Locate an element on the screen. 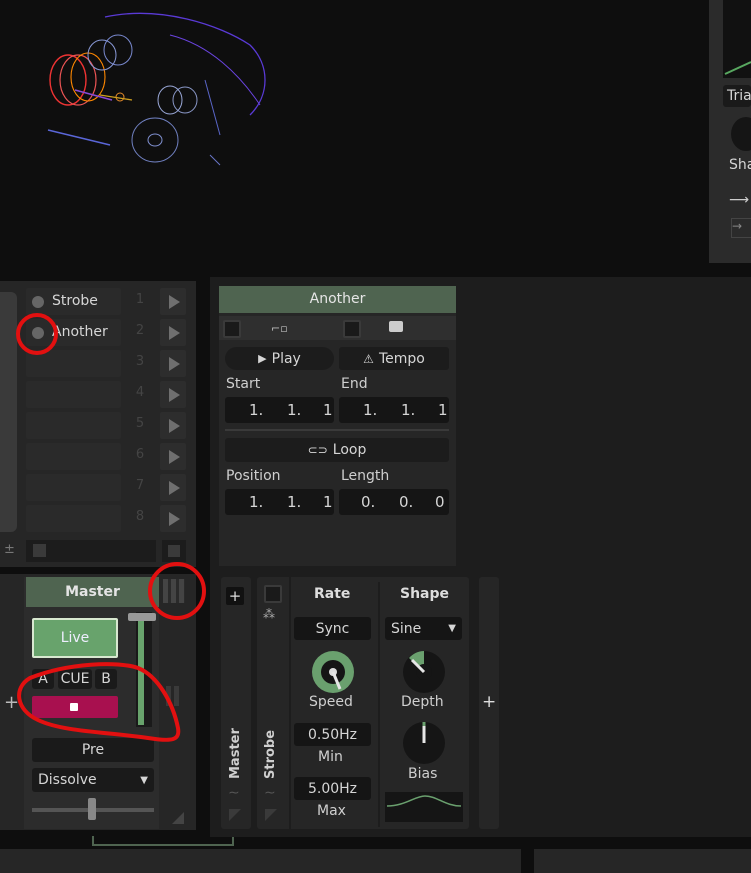  section-divider is located at coordinates (379, 704).